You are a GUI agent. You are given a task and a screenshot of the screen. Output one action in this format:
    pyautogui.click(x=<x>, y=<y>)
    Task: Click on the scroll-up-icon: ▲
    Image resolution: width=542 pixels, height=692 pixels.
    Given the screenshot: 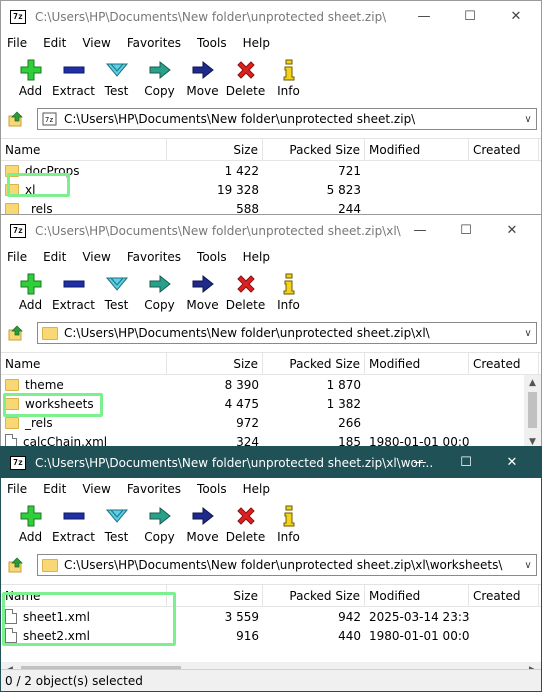 What is the action you would take?
    pyautogui.click(x=532, y=383)
    